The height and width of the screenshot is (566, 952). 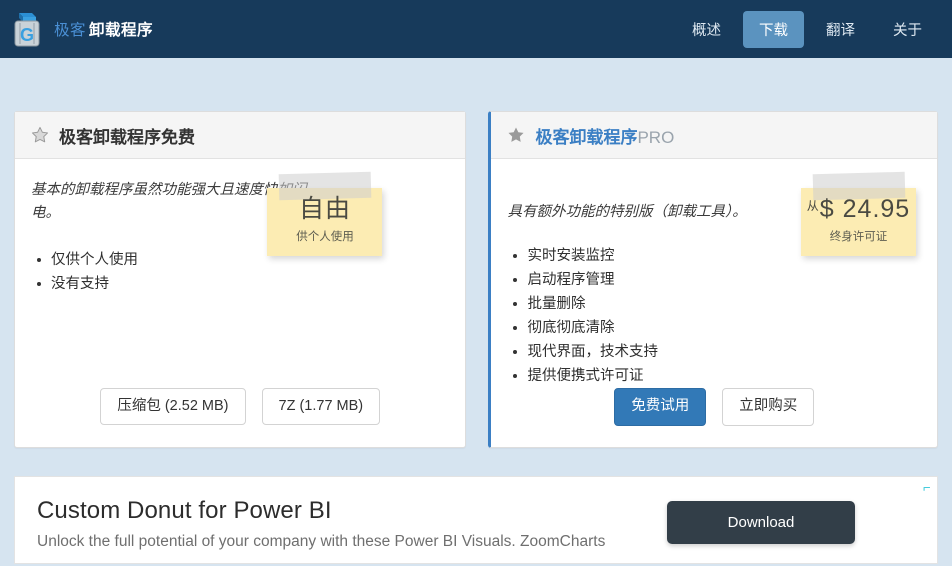 I want to click on download-7z-button: 7Z (1.77 MB), so click(x=321, y=406).